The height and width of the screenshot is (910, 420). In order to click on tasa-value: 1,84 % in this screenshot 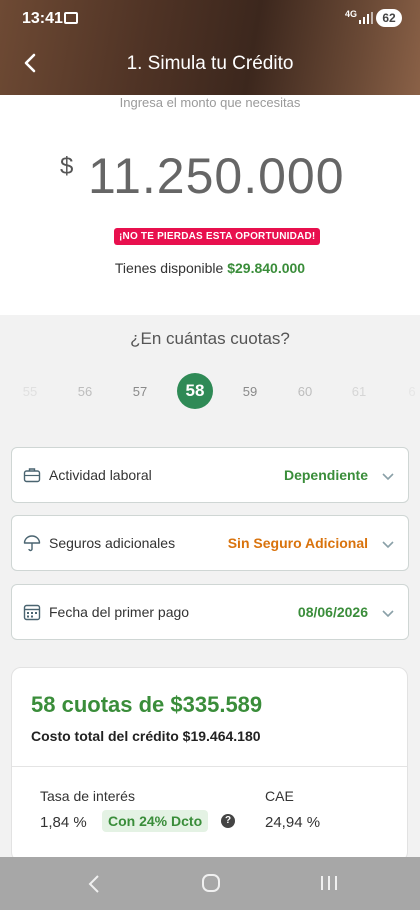, I will do `click(63, 822)`.